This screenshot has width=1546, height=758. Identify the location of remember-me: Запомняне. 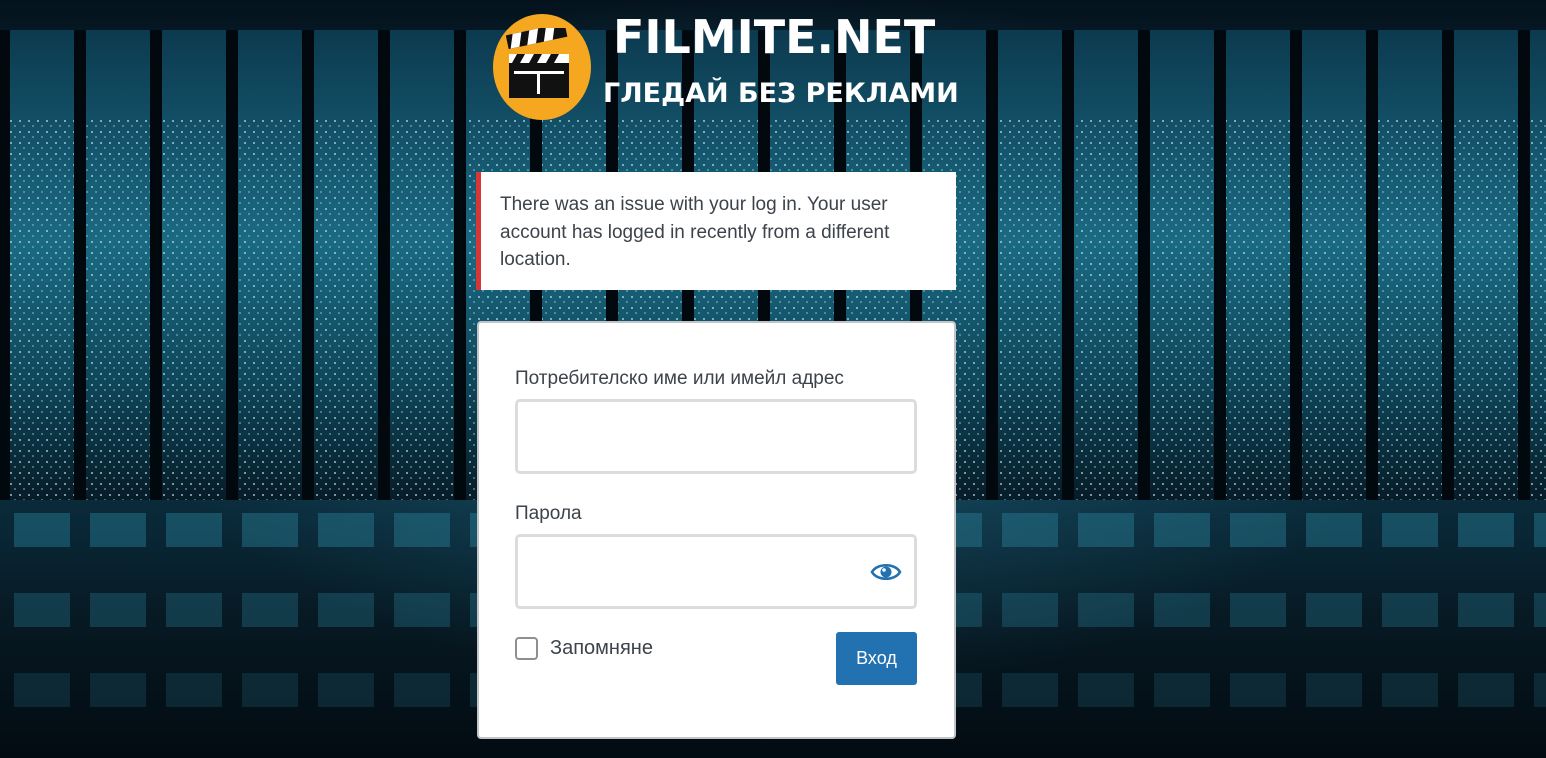
(584, 648).